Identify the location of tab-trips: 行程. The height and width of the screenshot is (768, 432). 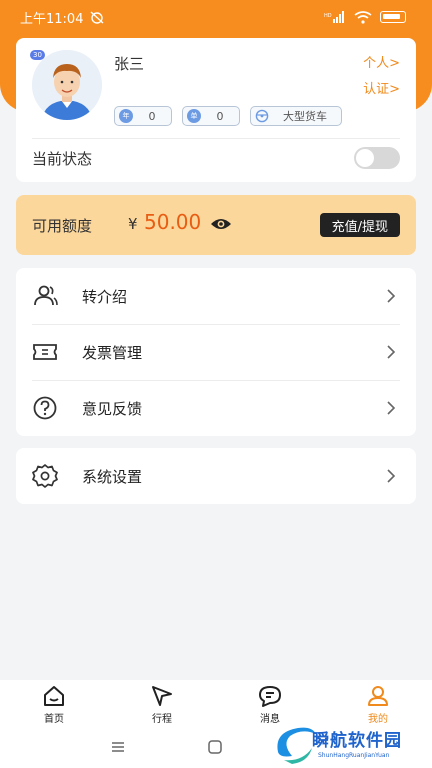
(162, 703).